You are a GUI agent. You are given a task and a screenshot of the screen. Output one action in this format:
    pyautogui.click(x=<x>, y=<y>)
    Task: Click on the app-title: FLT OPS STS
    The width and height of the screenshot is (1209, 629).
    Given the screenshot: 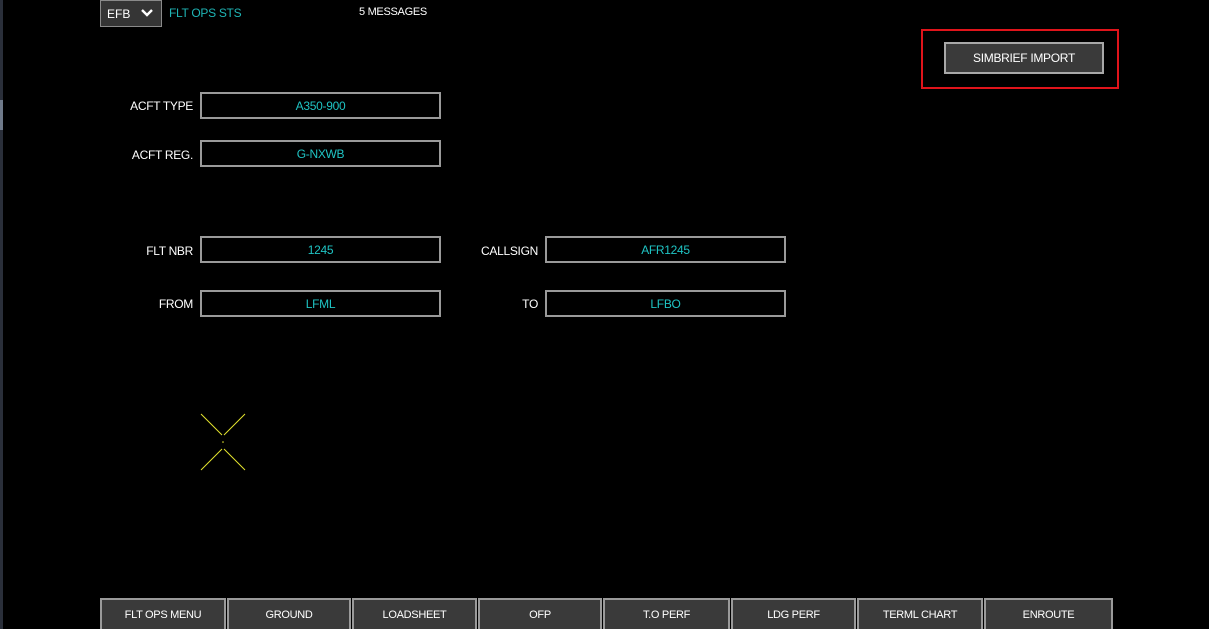 What is the action you would take?
    pyautogui.click(x=205, y=13)
    